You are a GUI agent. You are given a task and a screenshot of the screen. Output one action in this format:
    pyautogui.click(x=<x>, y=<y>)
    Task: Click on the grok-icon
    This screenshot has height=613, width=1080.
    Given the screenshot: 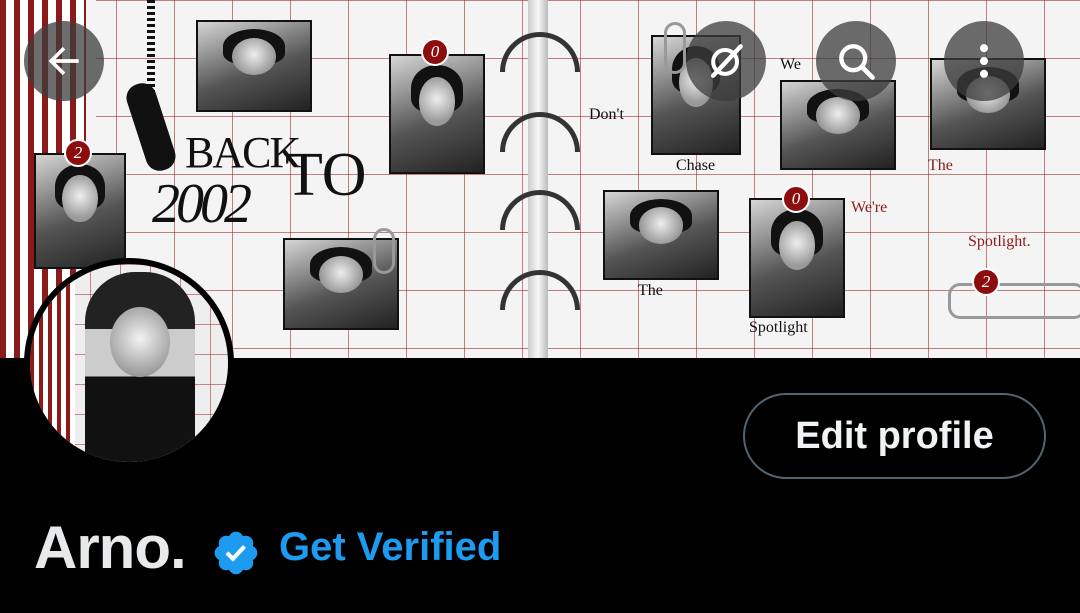 What is the action you would take?
    pyautogui.click(x=726, y=61)
    